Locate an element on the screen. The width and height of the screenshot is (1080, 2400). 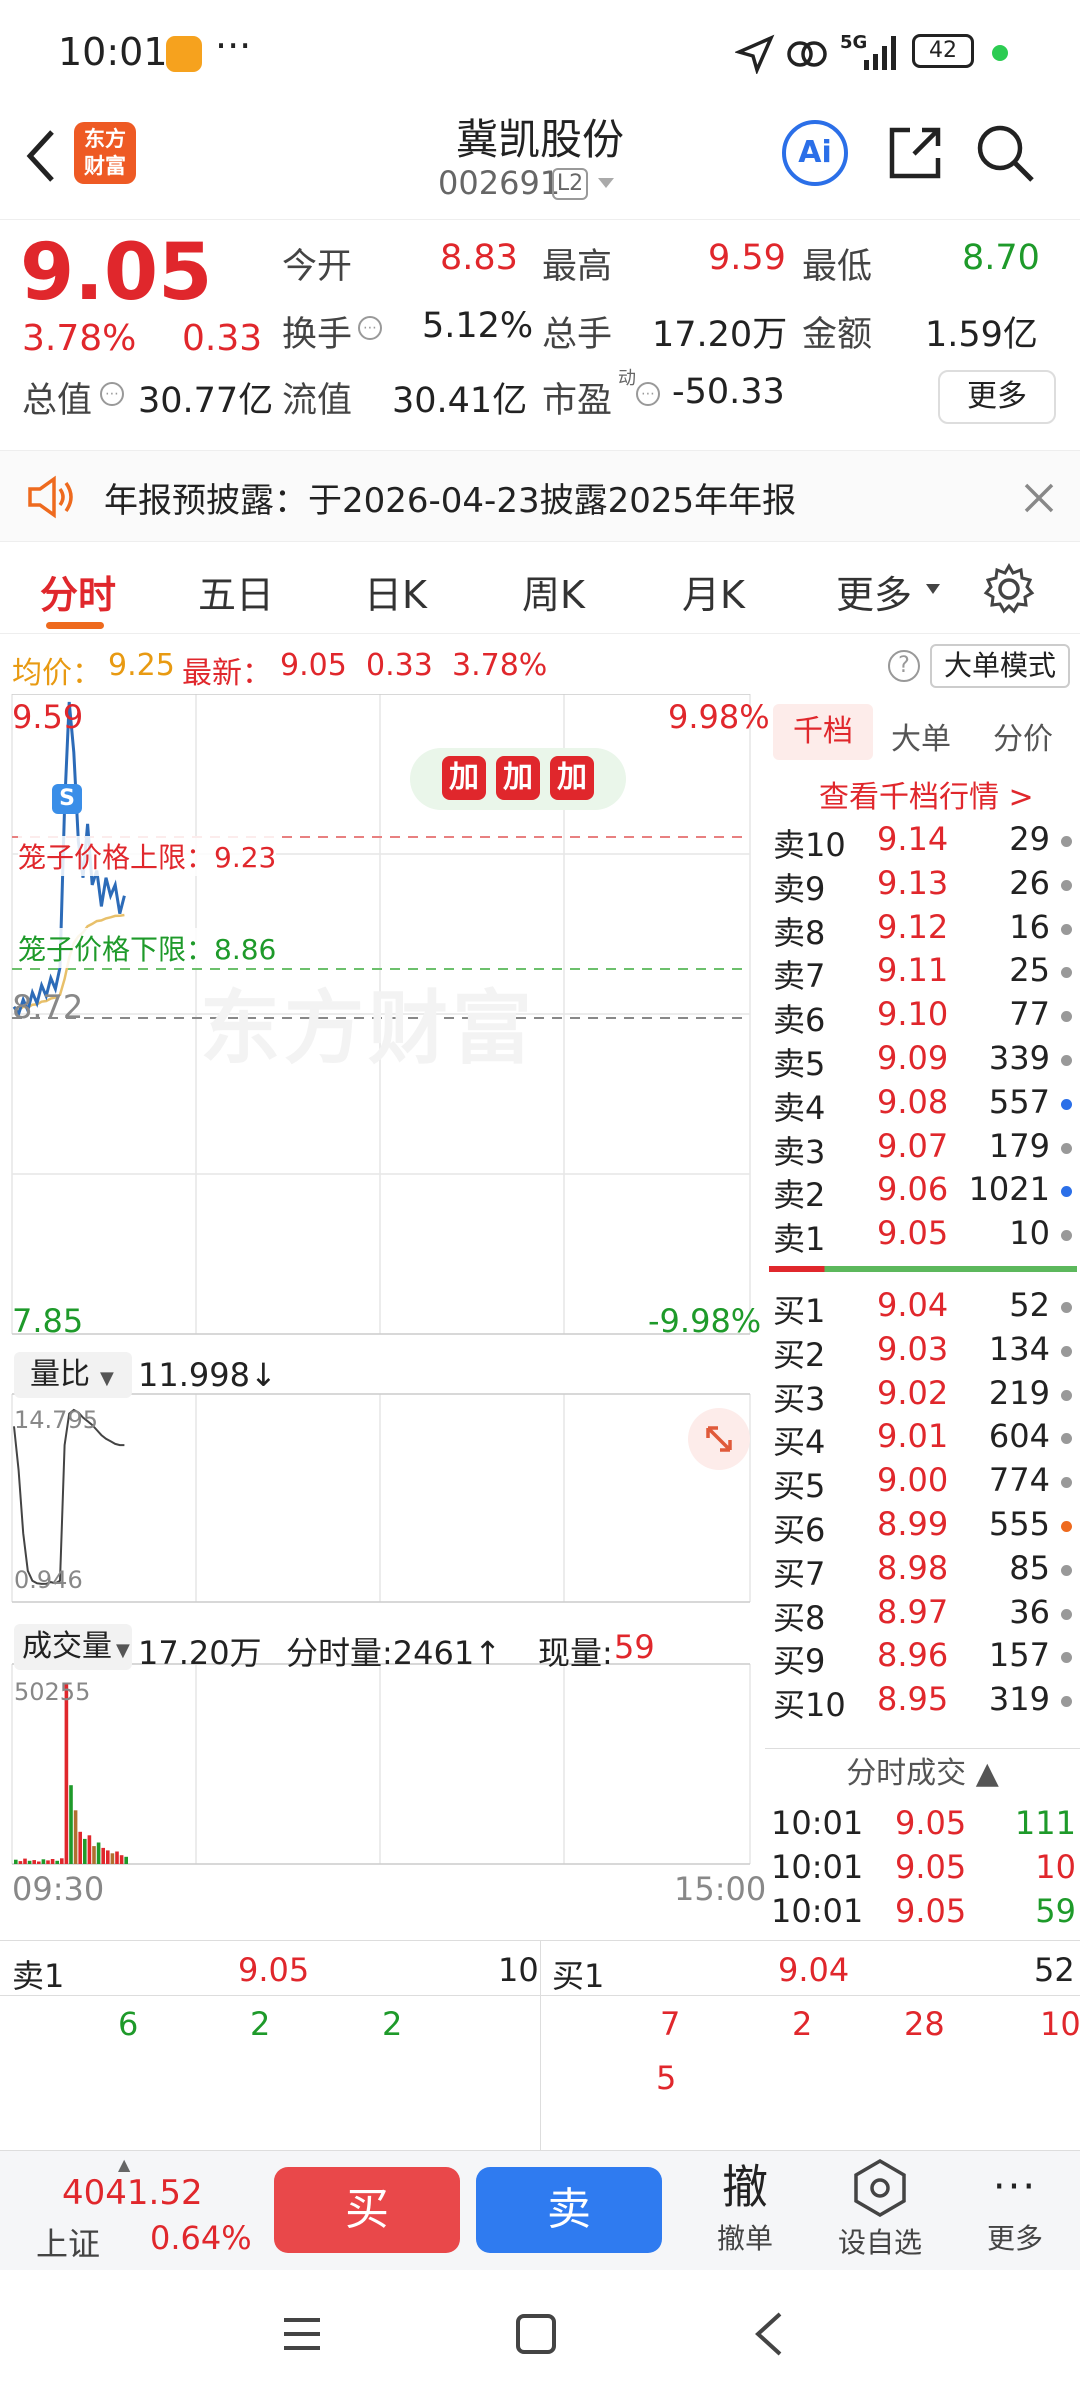
tab-more-dropdown-icon is located at coordinates (933, 589).